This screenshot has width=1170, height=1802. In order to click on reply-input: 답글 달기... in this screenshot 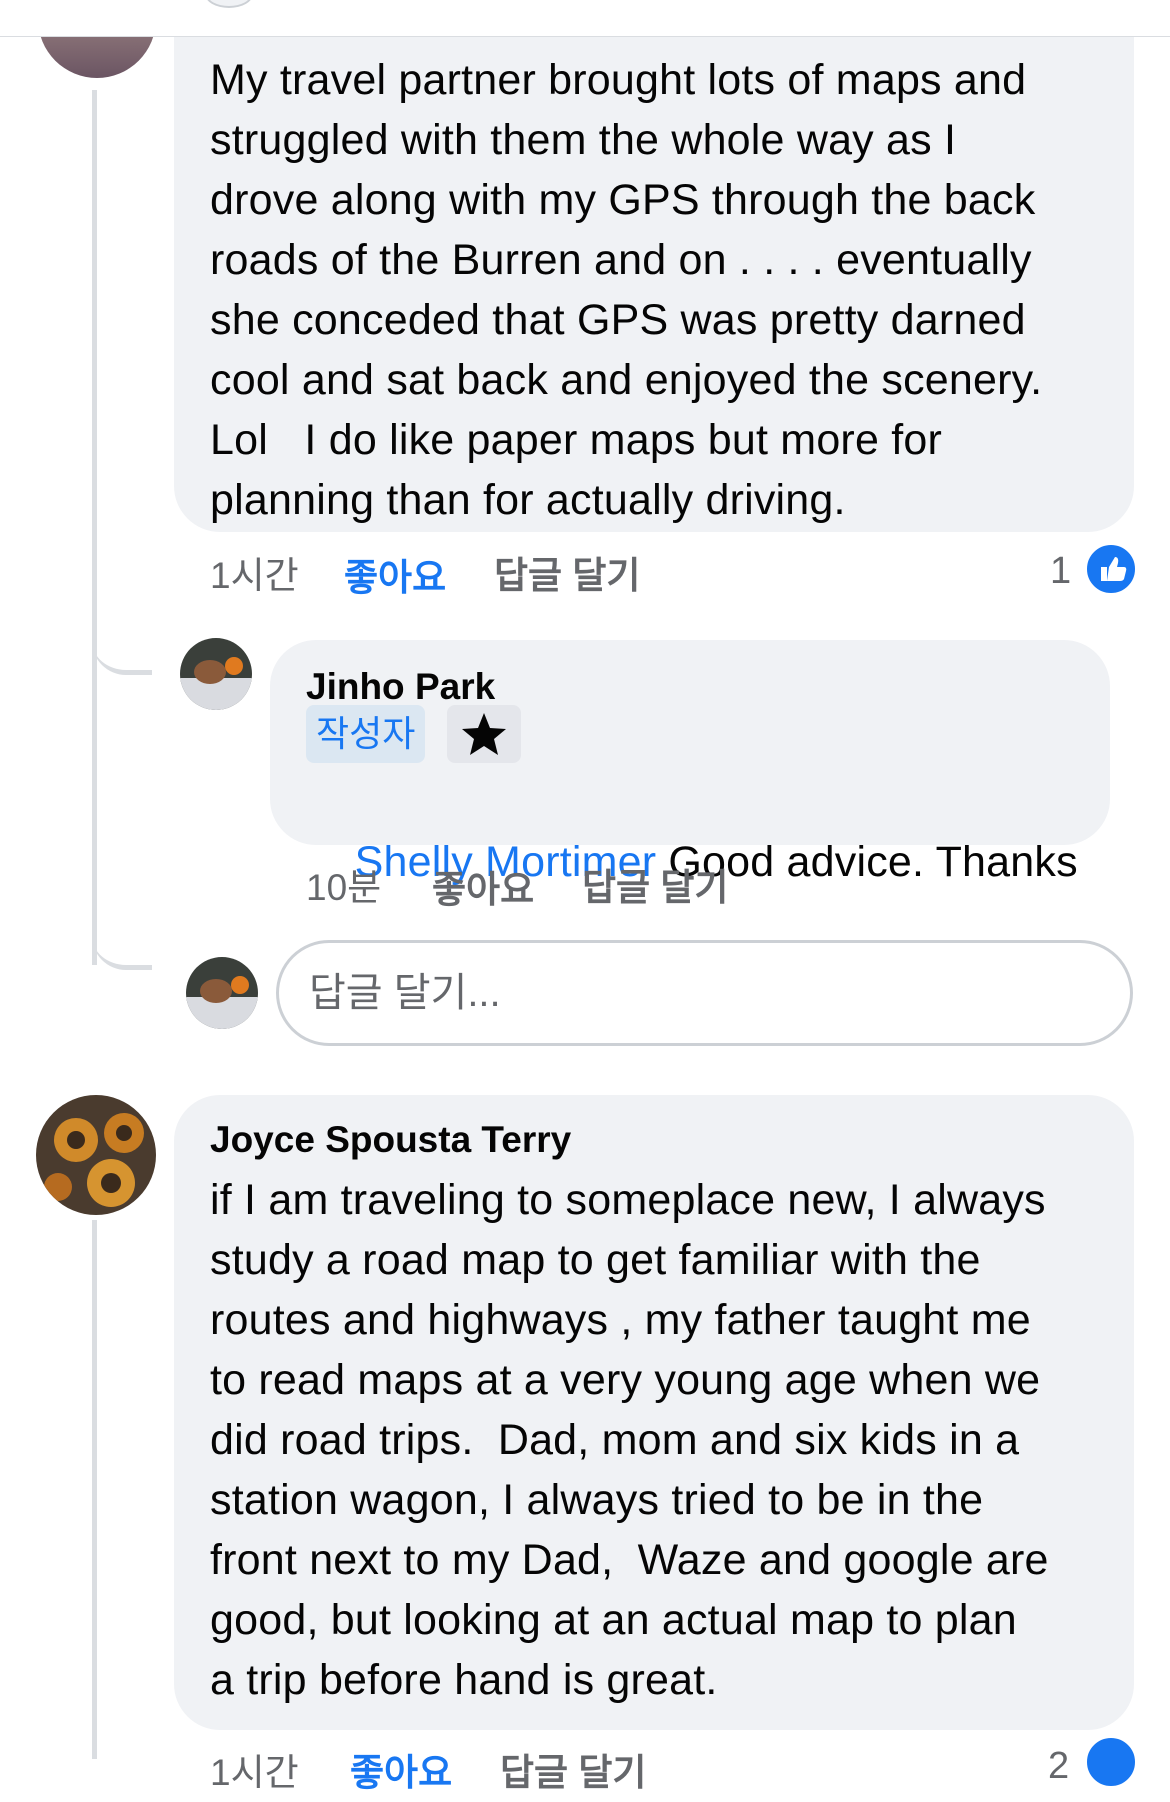, I will do `click(704, 993)`.